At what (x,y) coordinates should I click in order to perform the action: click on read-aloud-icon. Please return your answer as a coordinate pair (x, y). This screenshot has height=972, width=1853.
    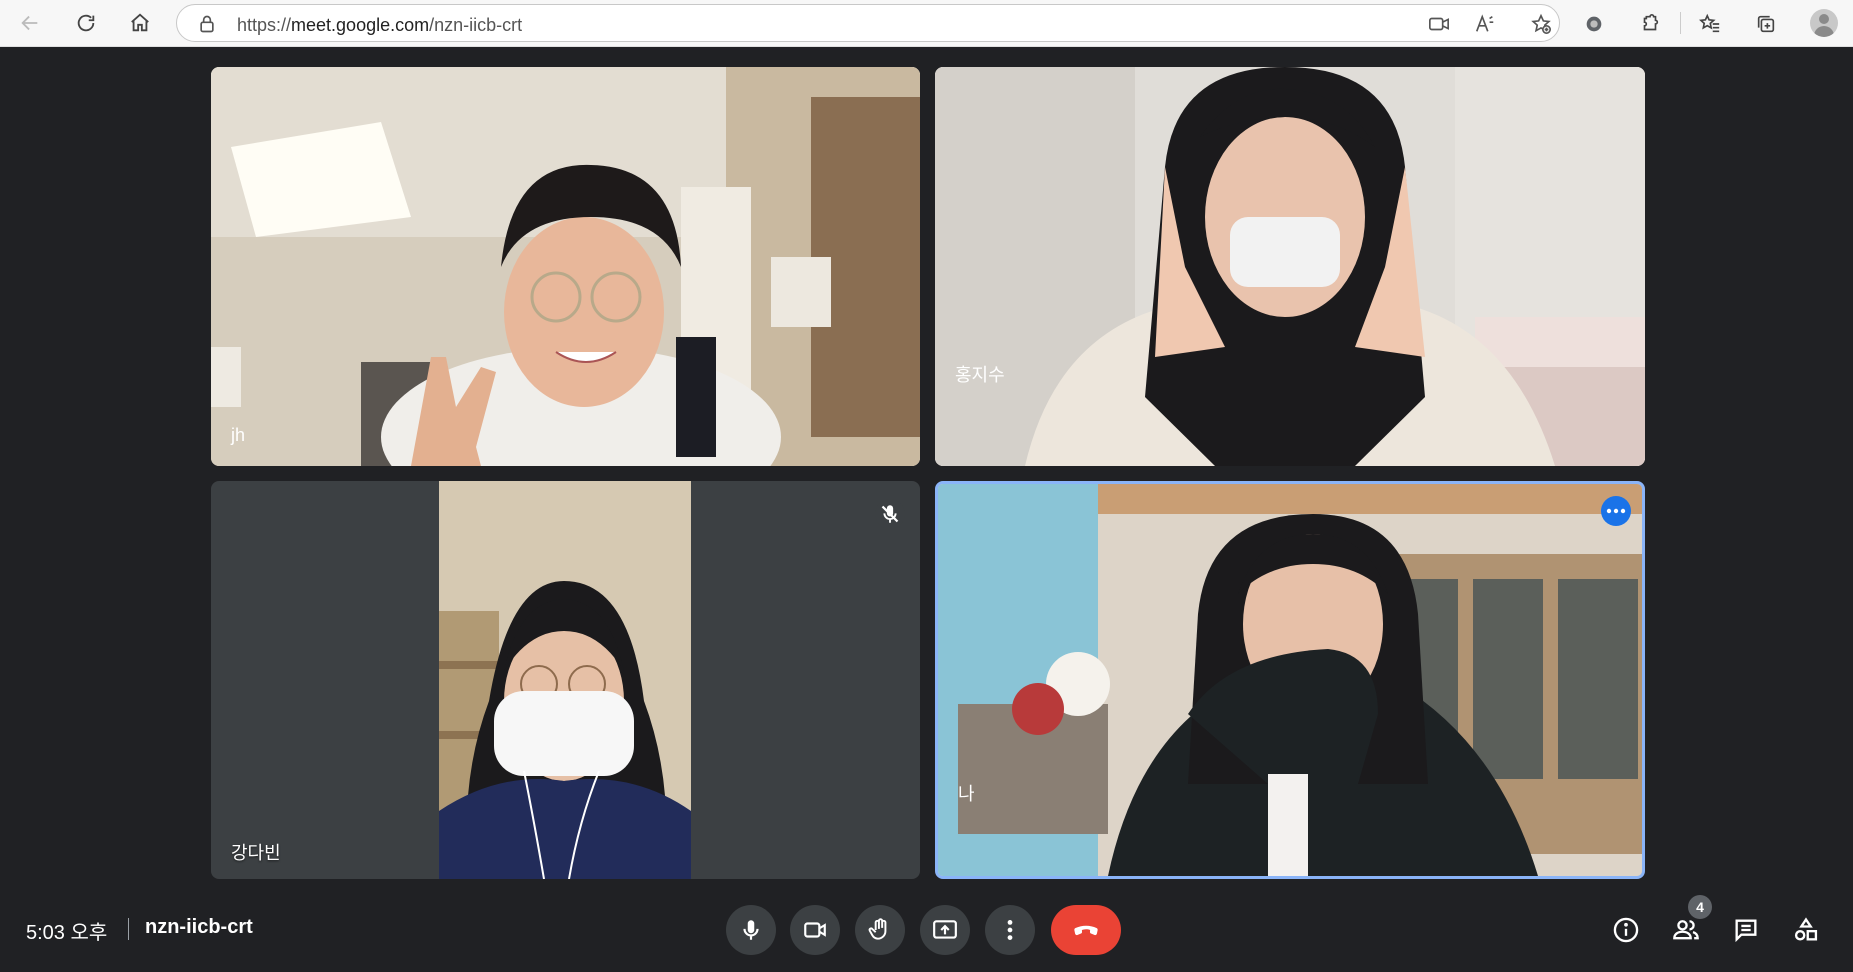
    Looking at the image, I should click on (1485, 24).